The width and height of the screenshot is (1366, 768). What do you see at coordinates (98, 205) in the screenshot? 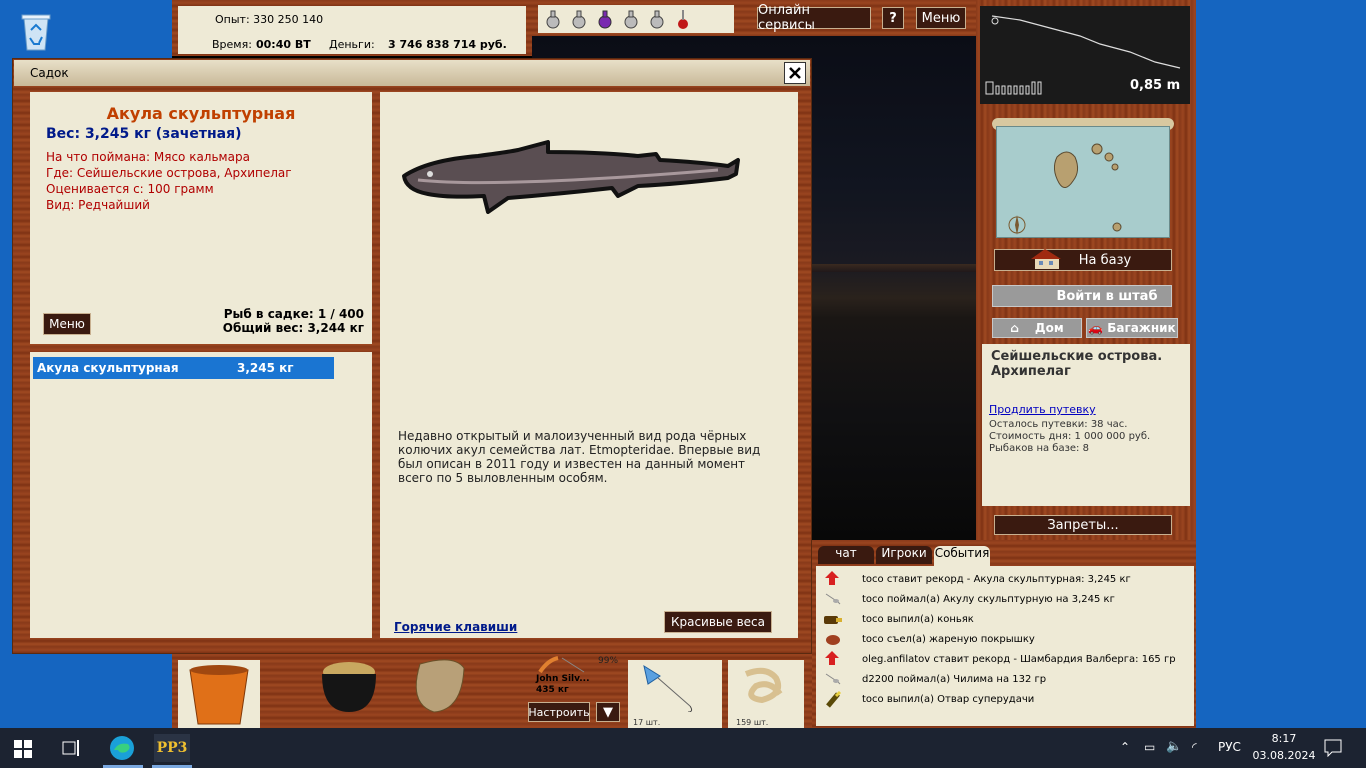
I see `kind-text: Вид: Редчайший` at bounding box center [98, 205].